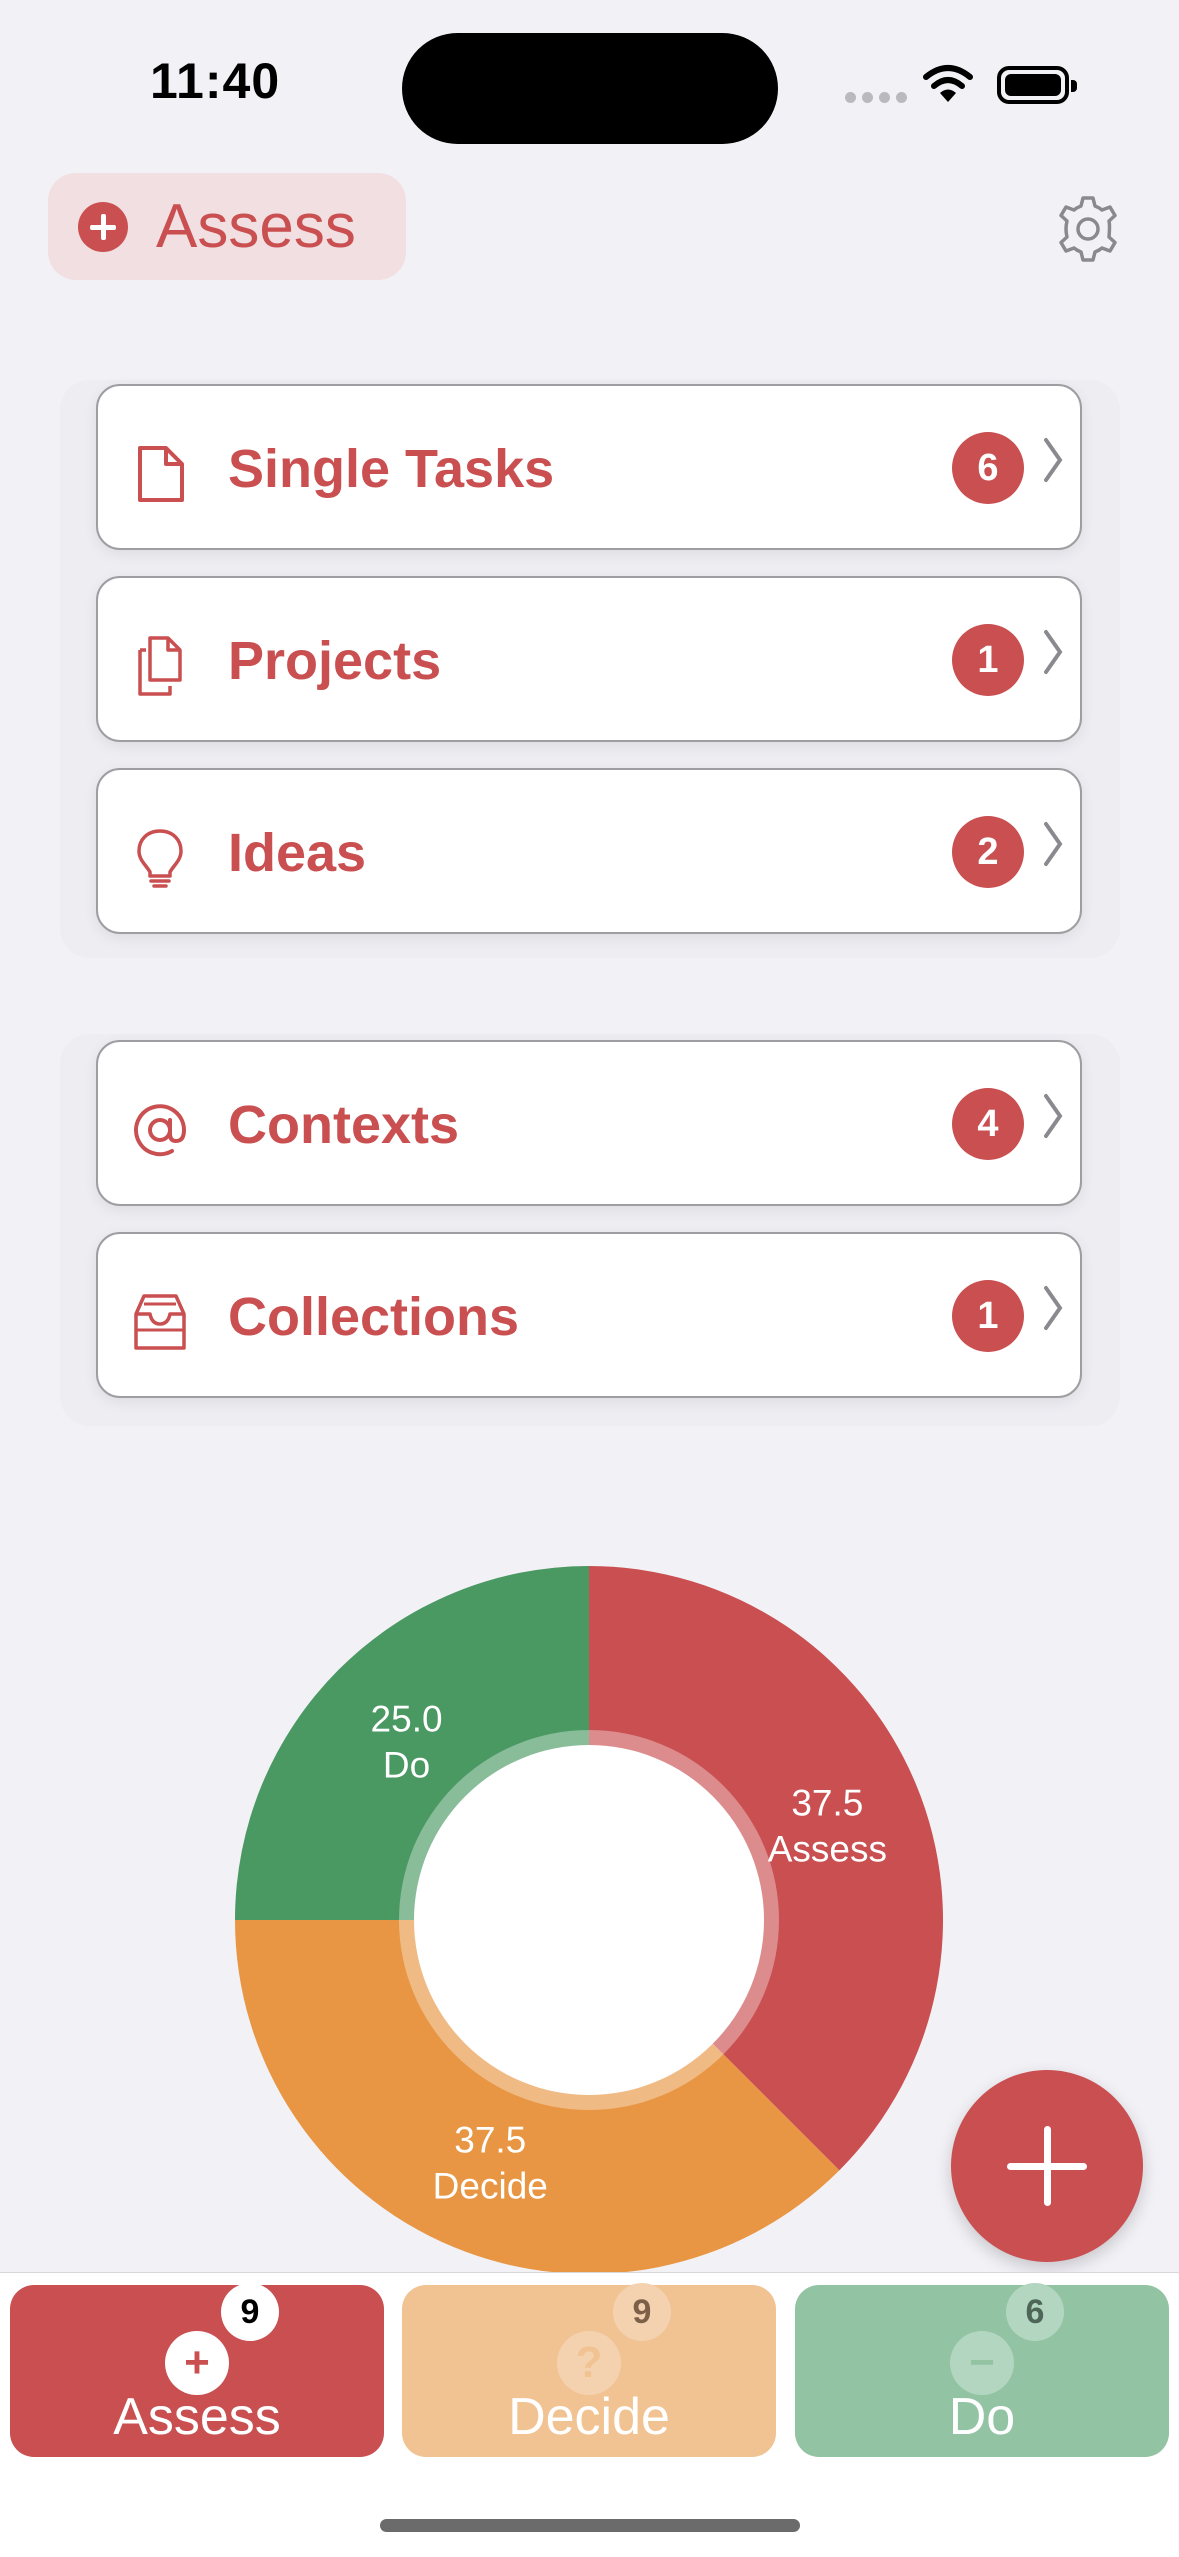  I want to click on donut-hole, so click(589, 1920).